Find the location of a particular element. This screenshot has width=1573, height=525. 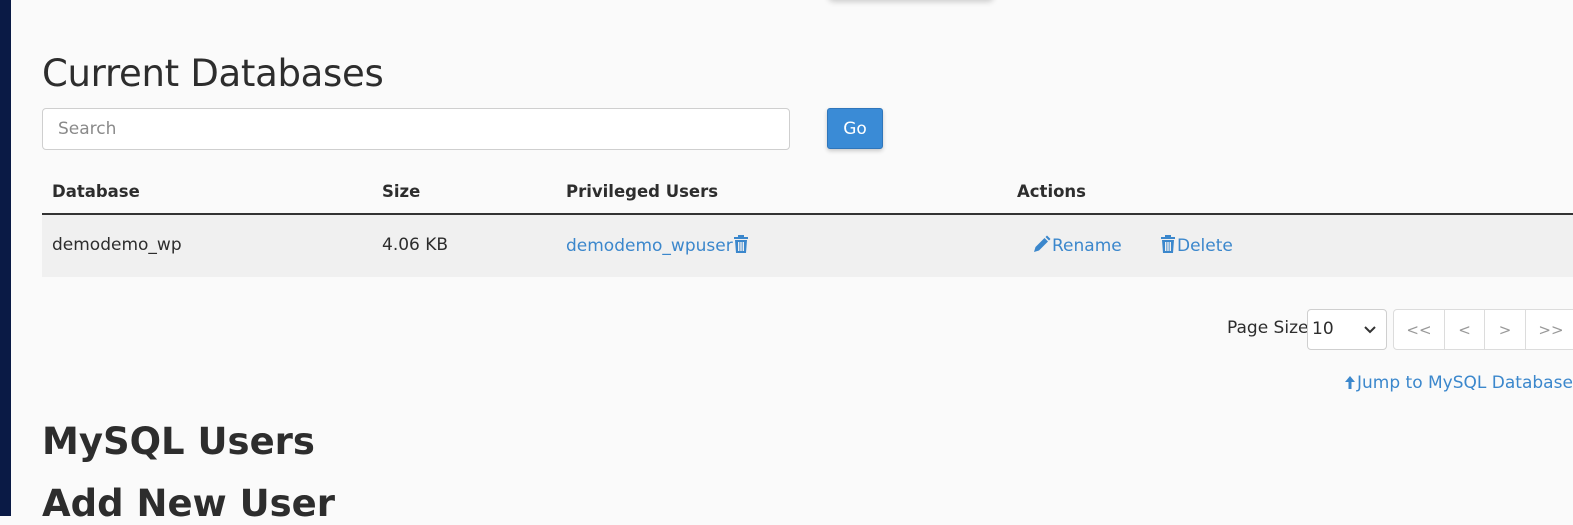

pagination: << < > >> is located at coordinates (1483, 329).